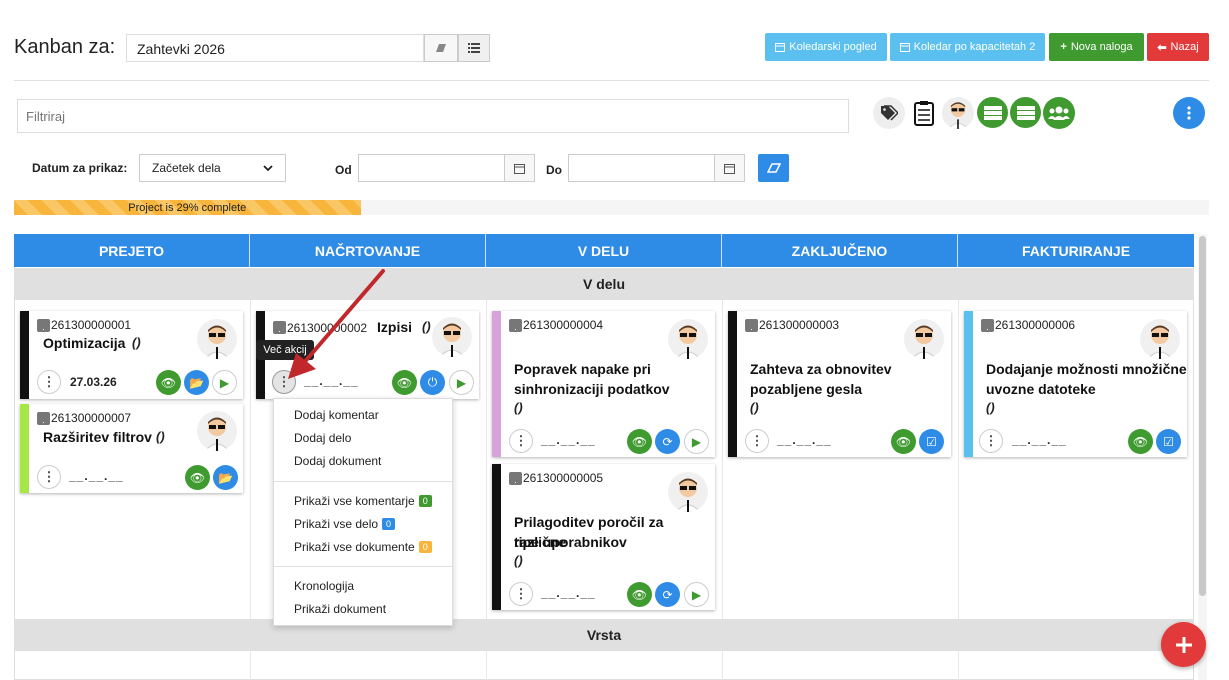 This screenshot has width=1229, height=680. What do you see at coordinates (773, 168) in the screenshot?
I see `clear-dates-button` at bounding box center [773, 168].